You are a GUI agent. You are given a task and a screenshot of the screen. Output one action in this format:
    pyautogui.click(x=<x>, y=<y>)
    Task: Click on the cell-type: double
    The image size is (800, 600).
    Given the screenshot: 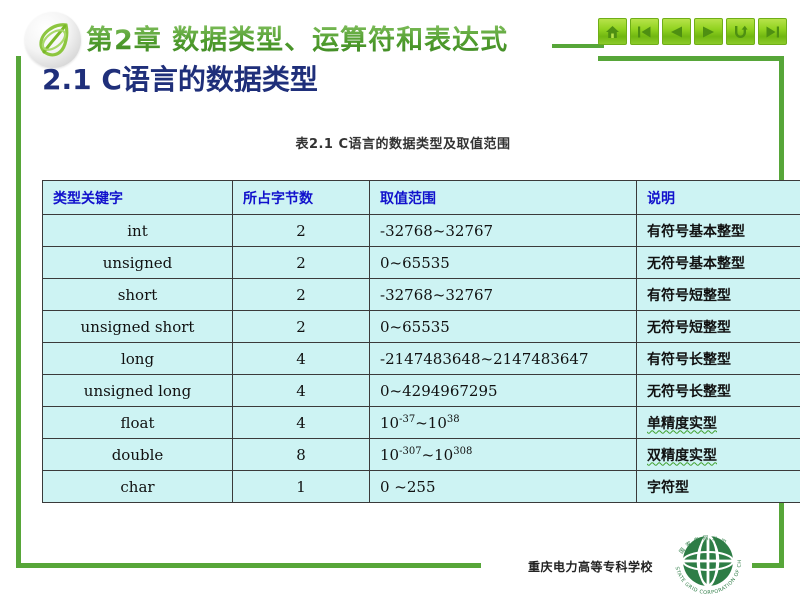 What is the action you would take?
    pyautogui.click(x=137, y=454)
    